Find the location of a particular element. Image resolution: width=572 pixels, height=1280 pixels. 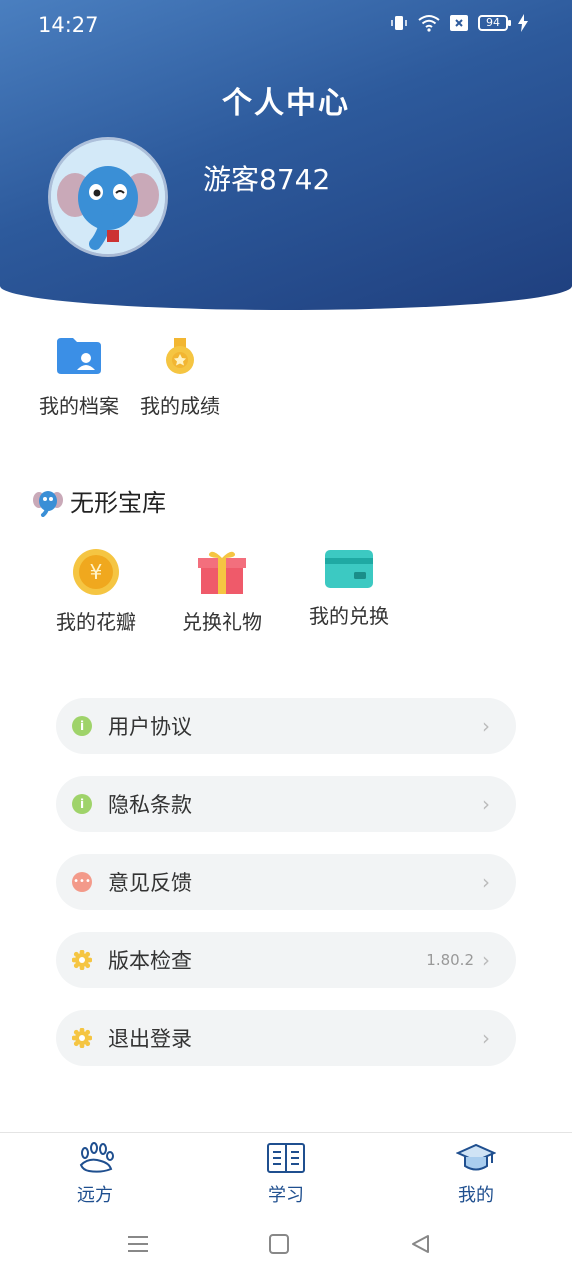

username: 游客8742 is located at coordinates (267, 179).